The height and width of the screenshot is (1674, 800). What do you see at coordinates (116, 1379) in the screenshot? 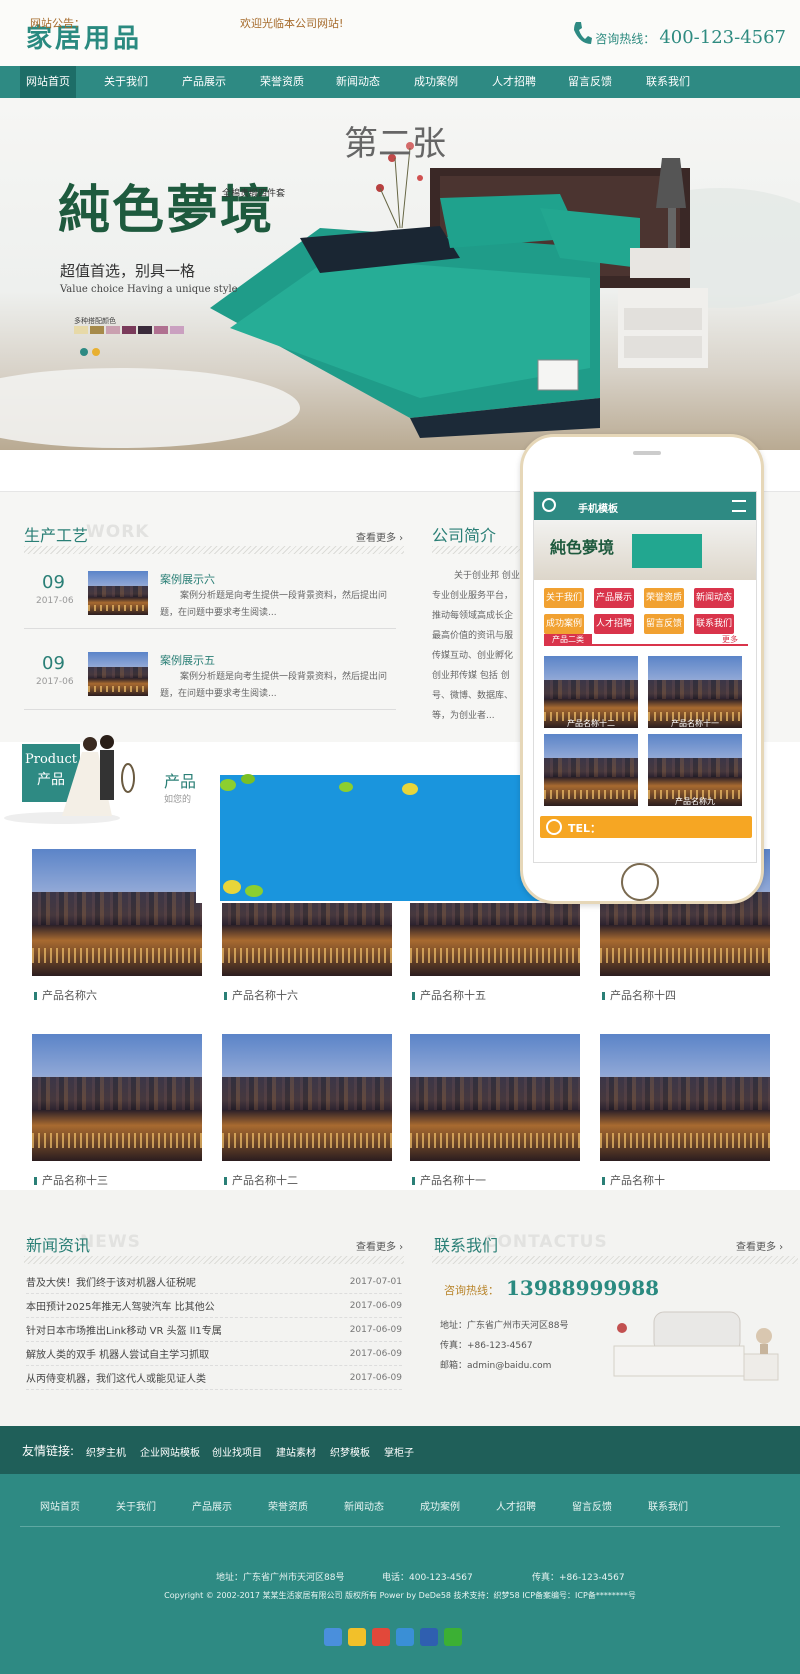
I see `news-headline: 从丙侍变机器，我们这代人或能见证人类` at bounding box center [116, 1379].